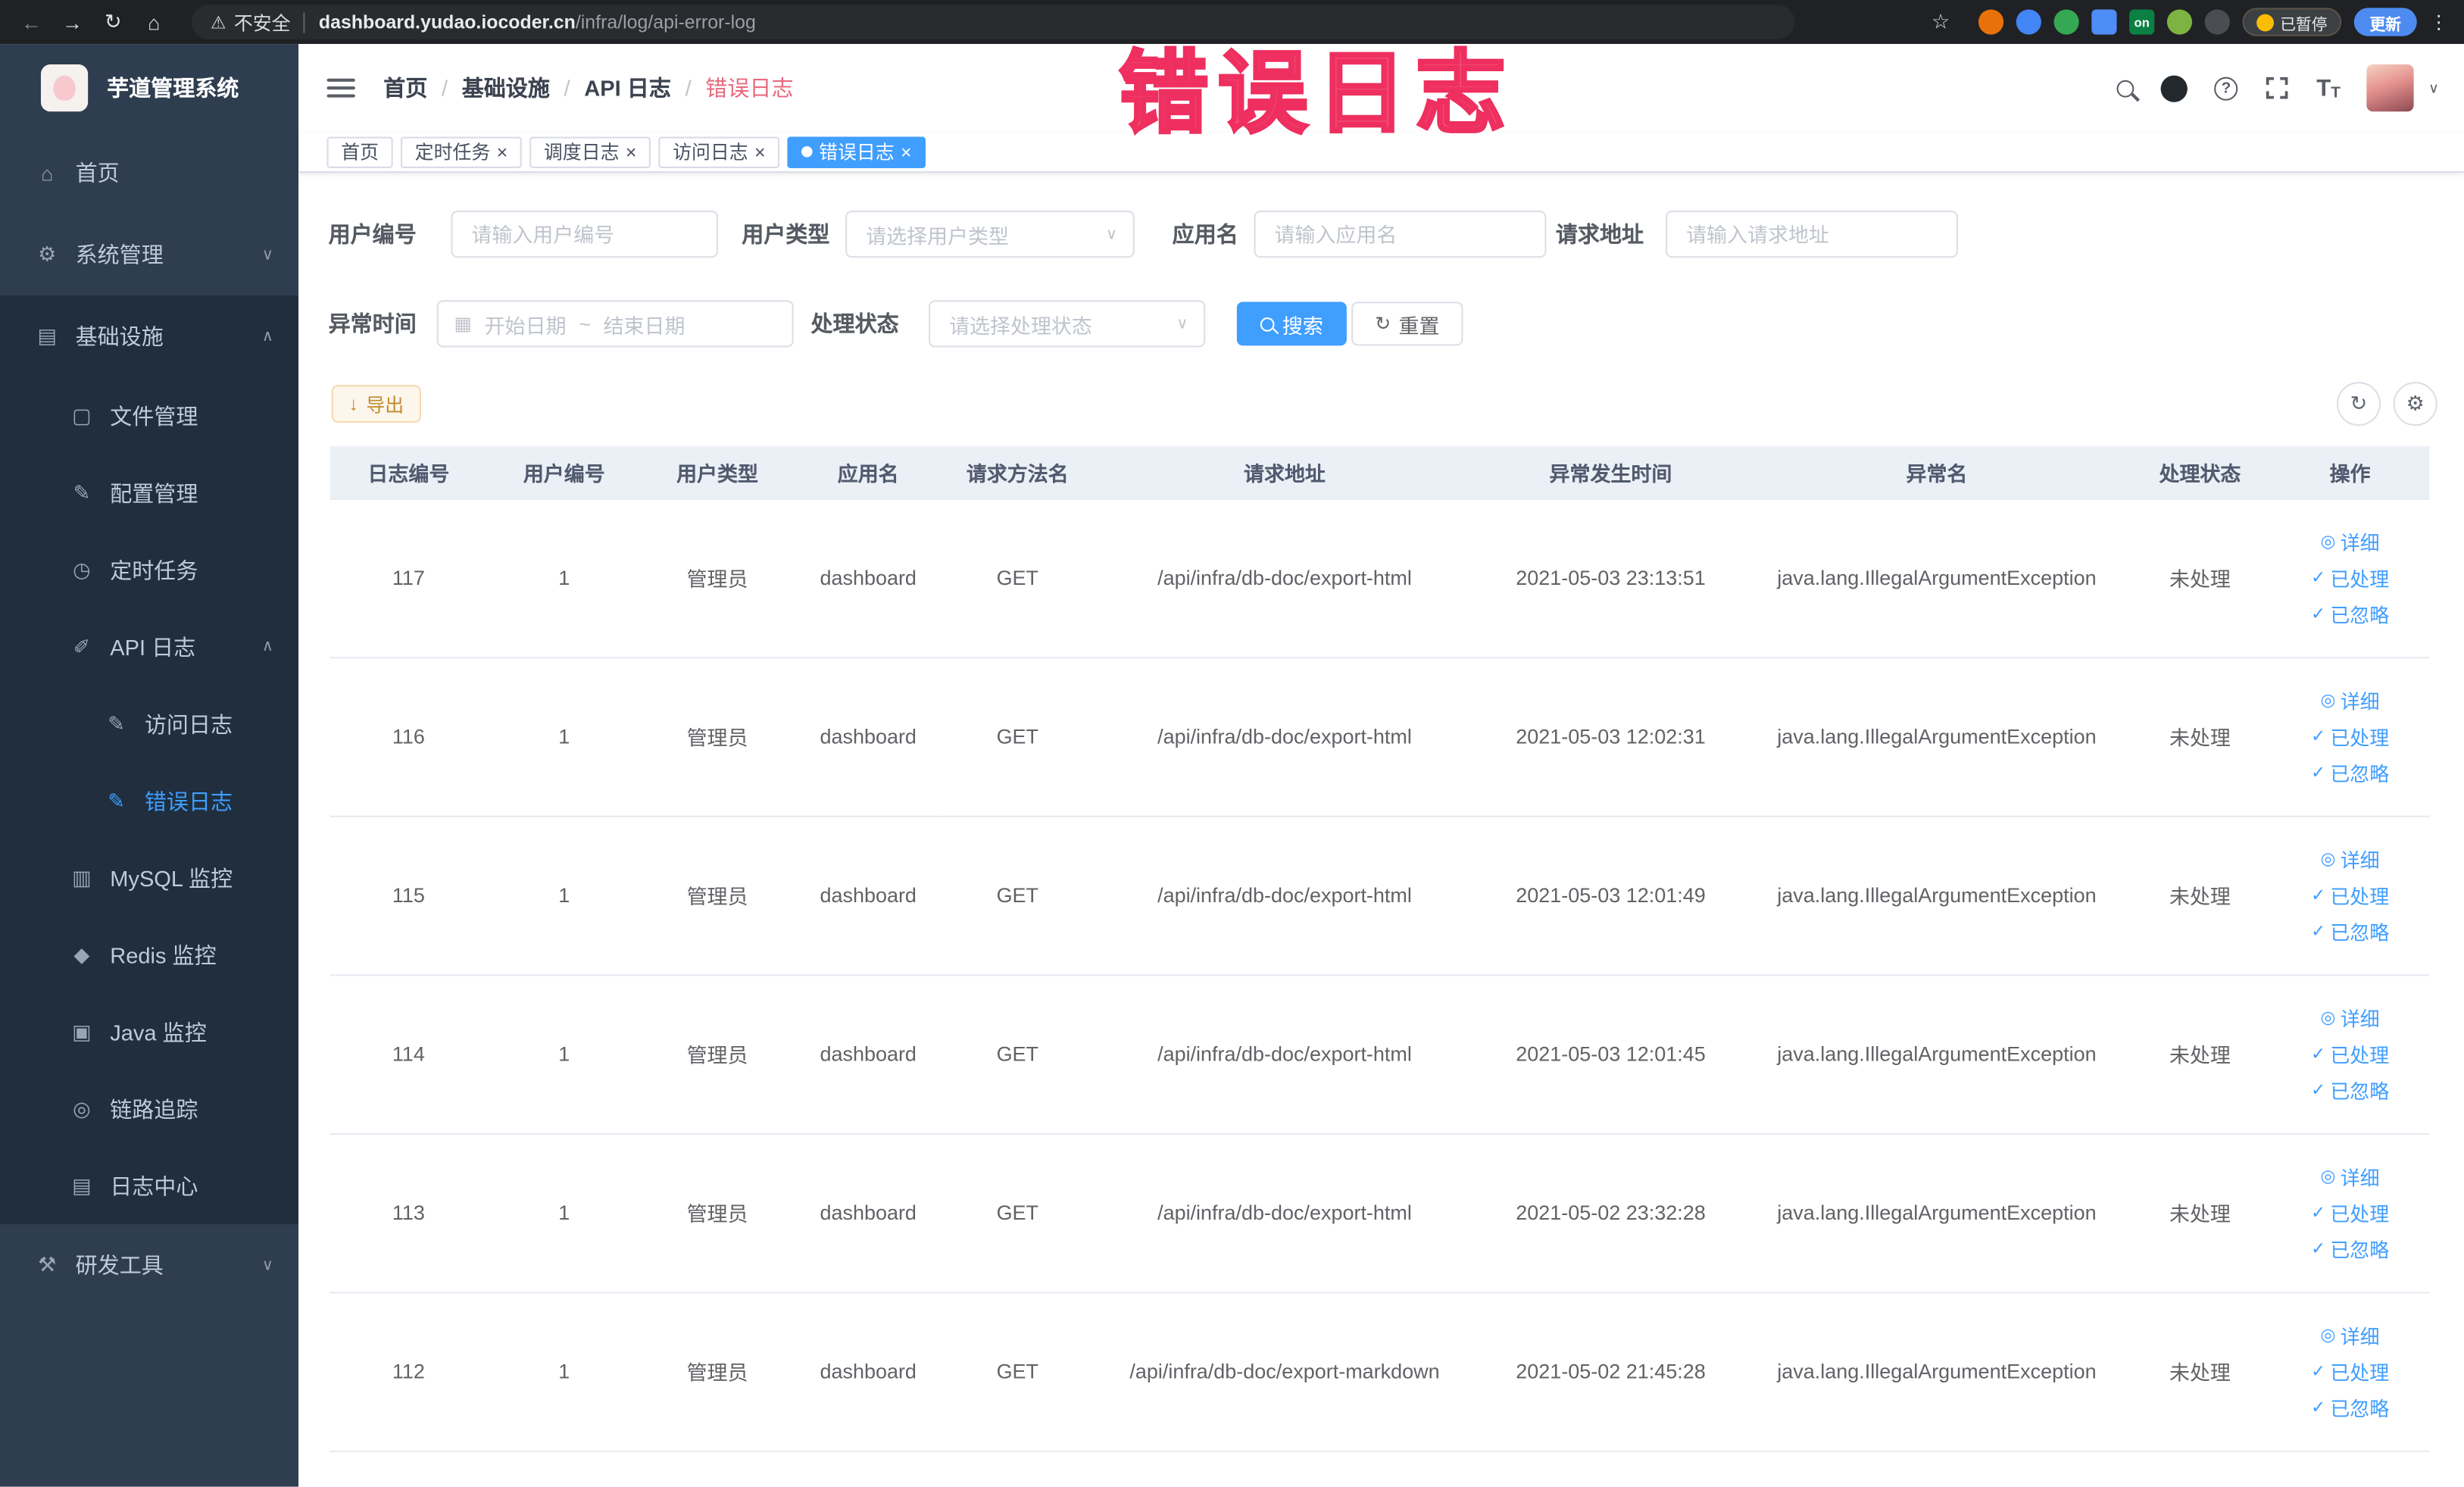  I want to click on paused-badge: 已暂停, so click(2292, 22).